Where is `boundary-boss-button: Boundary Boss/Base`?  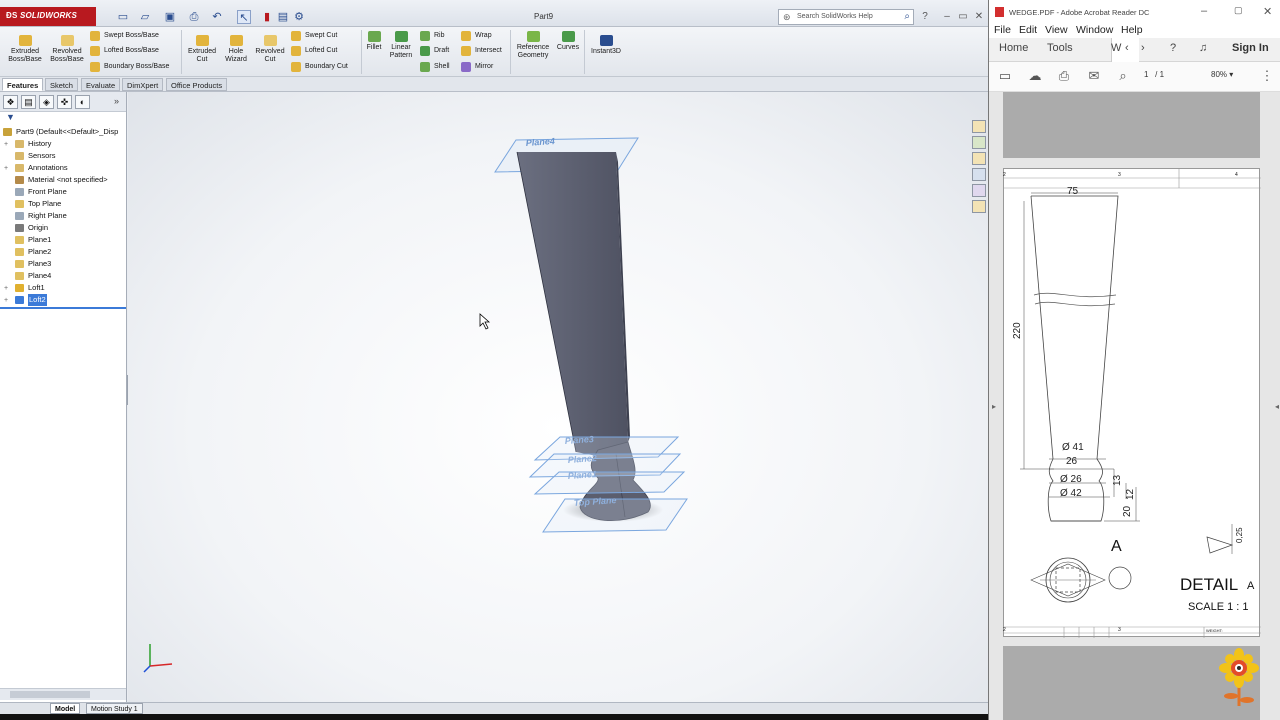 boundary-boss-button: Boundary Boss/Base is located at coordinates (129, 67).